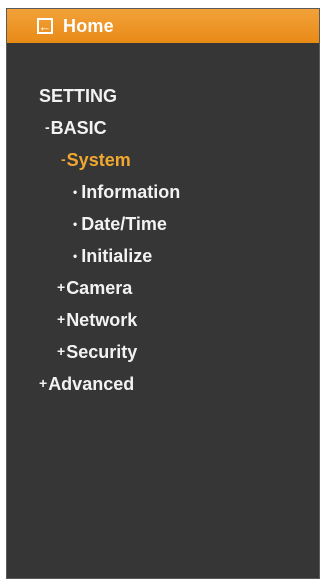 The image size is (329, 587). What do you see at coordinates (124, 224) in the screenshot?
I see `menu-item-date-time-label: Date/Time` at bounding box center [124, 224].